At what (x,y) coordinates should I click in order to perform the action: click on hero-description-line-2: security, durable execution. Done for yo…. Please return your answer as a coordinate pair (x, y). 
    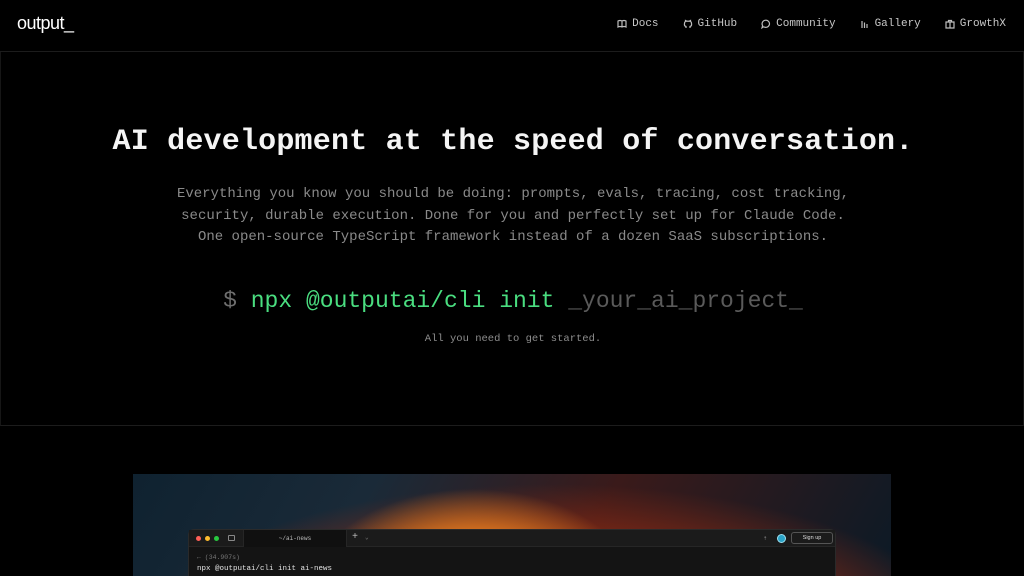
    Looking at the image, I should click on (513, 215).